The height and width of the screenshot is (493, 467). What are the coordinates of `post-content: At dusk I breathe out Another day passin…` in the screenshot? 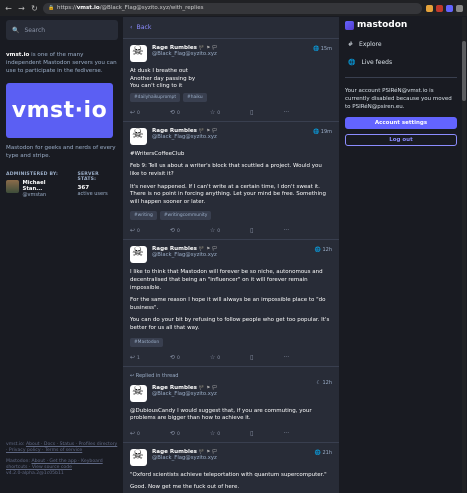 It's located at (231, 79).